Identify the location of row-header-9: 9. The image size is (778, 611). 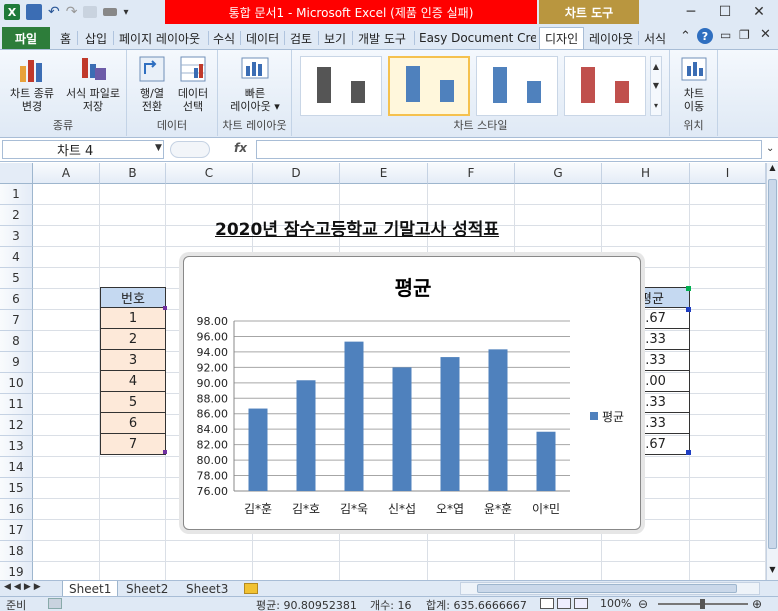
(16, 362).